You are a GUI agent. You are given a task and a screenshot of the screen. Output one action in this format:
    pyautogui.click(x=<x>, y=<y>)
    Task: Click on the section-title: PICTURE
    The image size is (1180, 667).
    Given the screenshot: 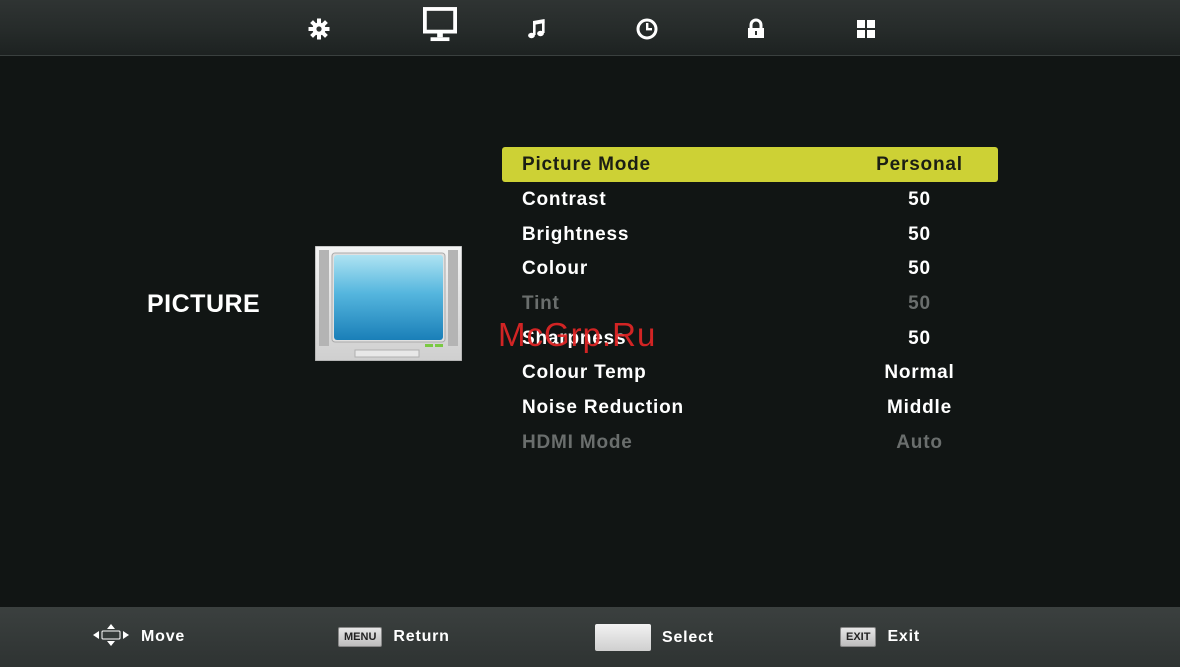 What is the action you would take?
    pyautogui.click(x=204, y=304)
    